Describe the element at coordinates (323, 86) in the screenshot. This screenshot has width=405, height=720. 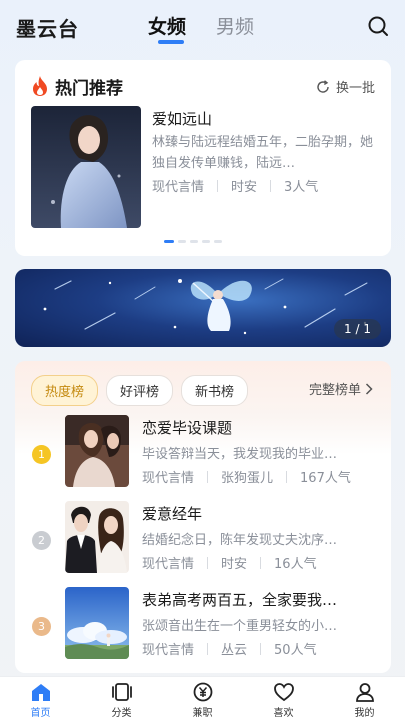
I see `refresh-icon` at that location.